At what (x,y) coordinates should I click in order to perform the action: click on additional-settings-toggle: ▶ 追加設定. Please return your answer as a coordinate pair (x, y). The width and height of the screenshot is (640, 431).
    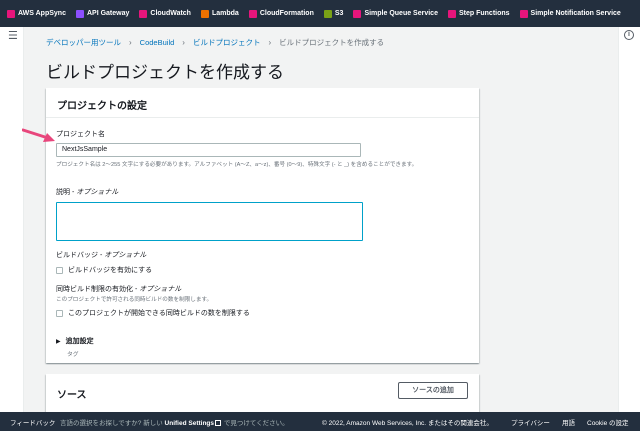
    Looking at the image, I should click on (75, 341).